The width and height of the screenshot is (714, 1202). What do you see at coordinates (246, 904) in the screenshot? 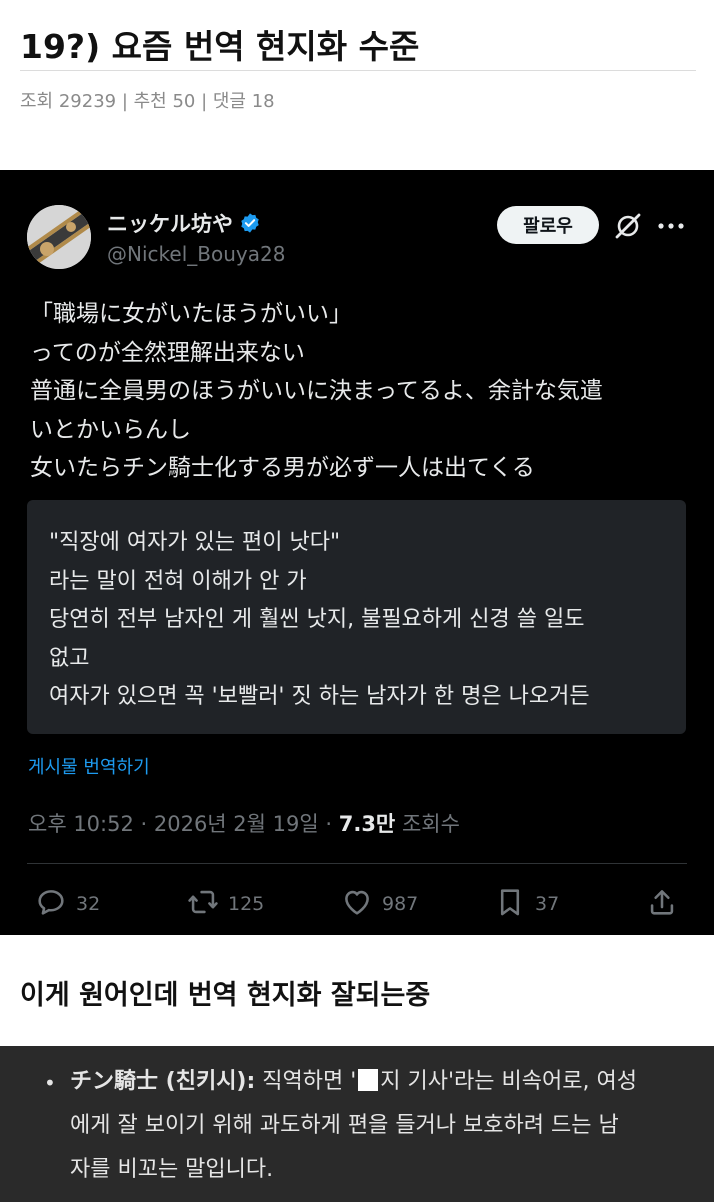
I see `retweet-count: 125` at bounding box center [246, 904].